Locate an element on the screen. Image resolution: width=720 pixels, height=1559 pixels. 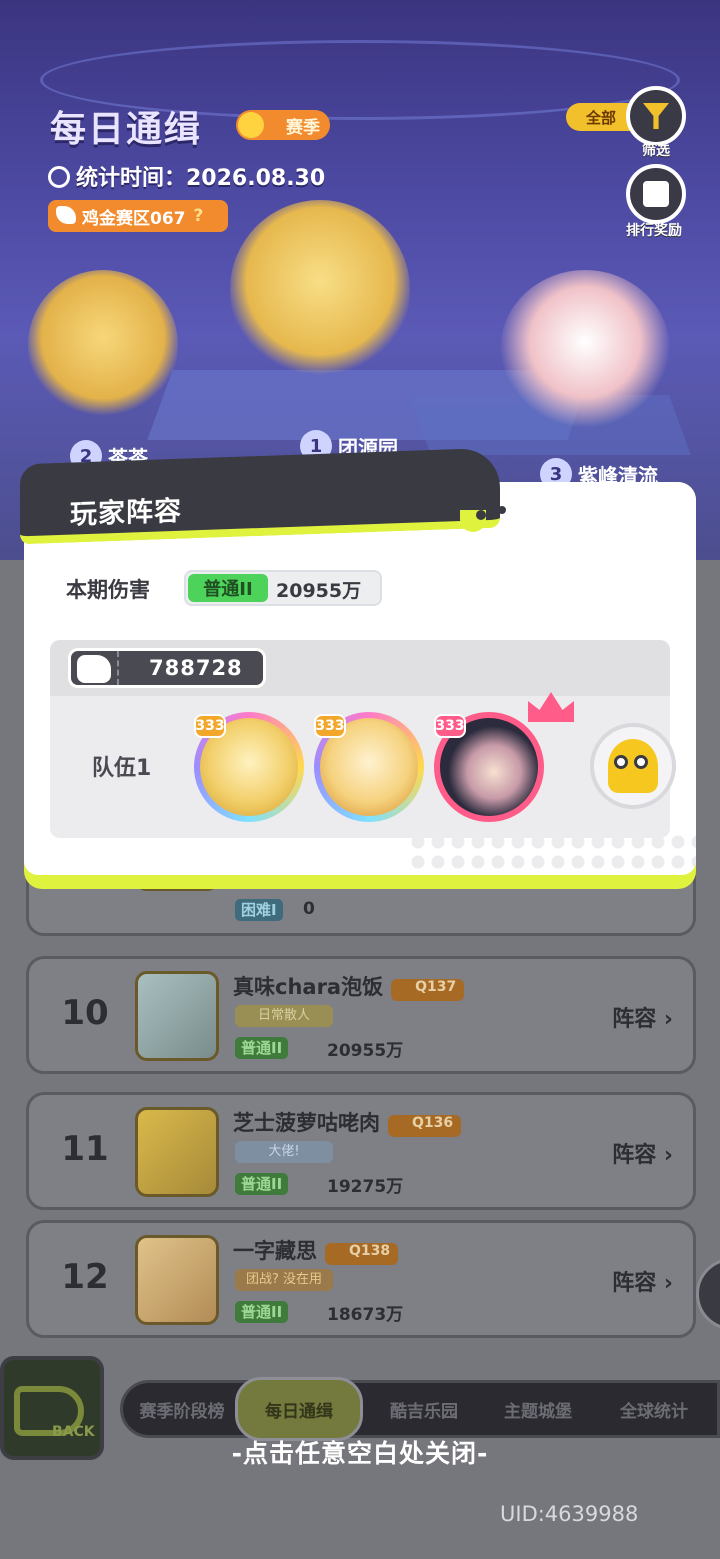
power-value: 788728 is located at coordinates (196, 668).